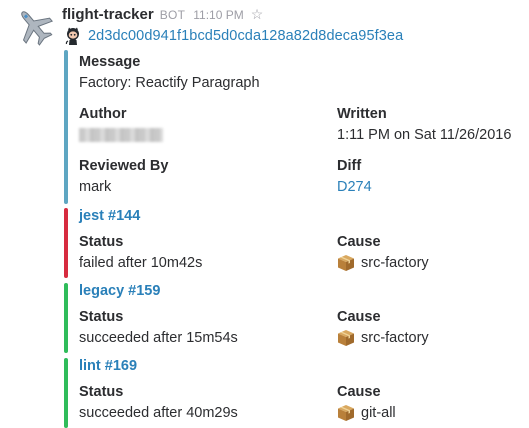 The height and width of the screenshot is (428, 529). What do you see at coordinates (37, 28) in the screenshot?
I see `airplane-icon` at bounding box center [37, 28].